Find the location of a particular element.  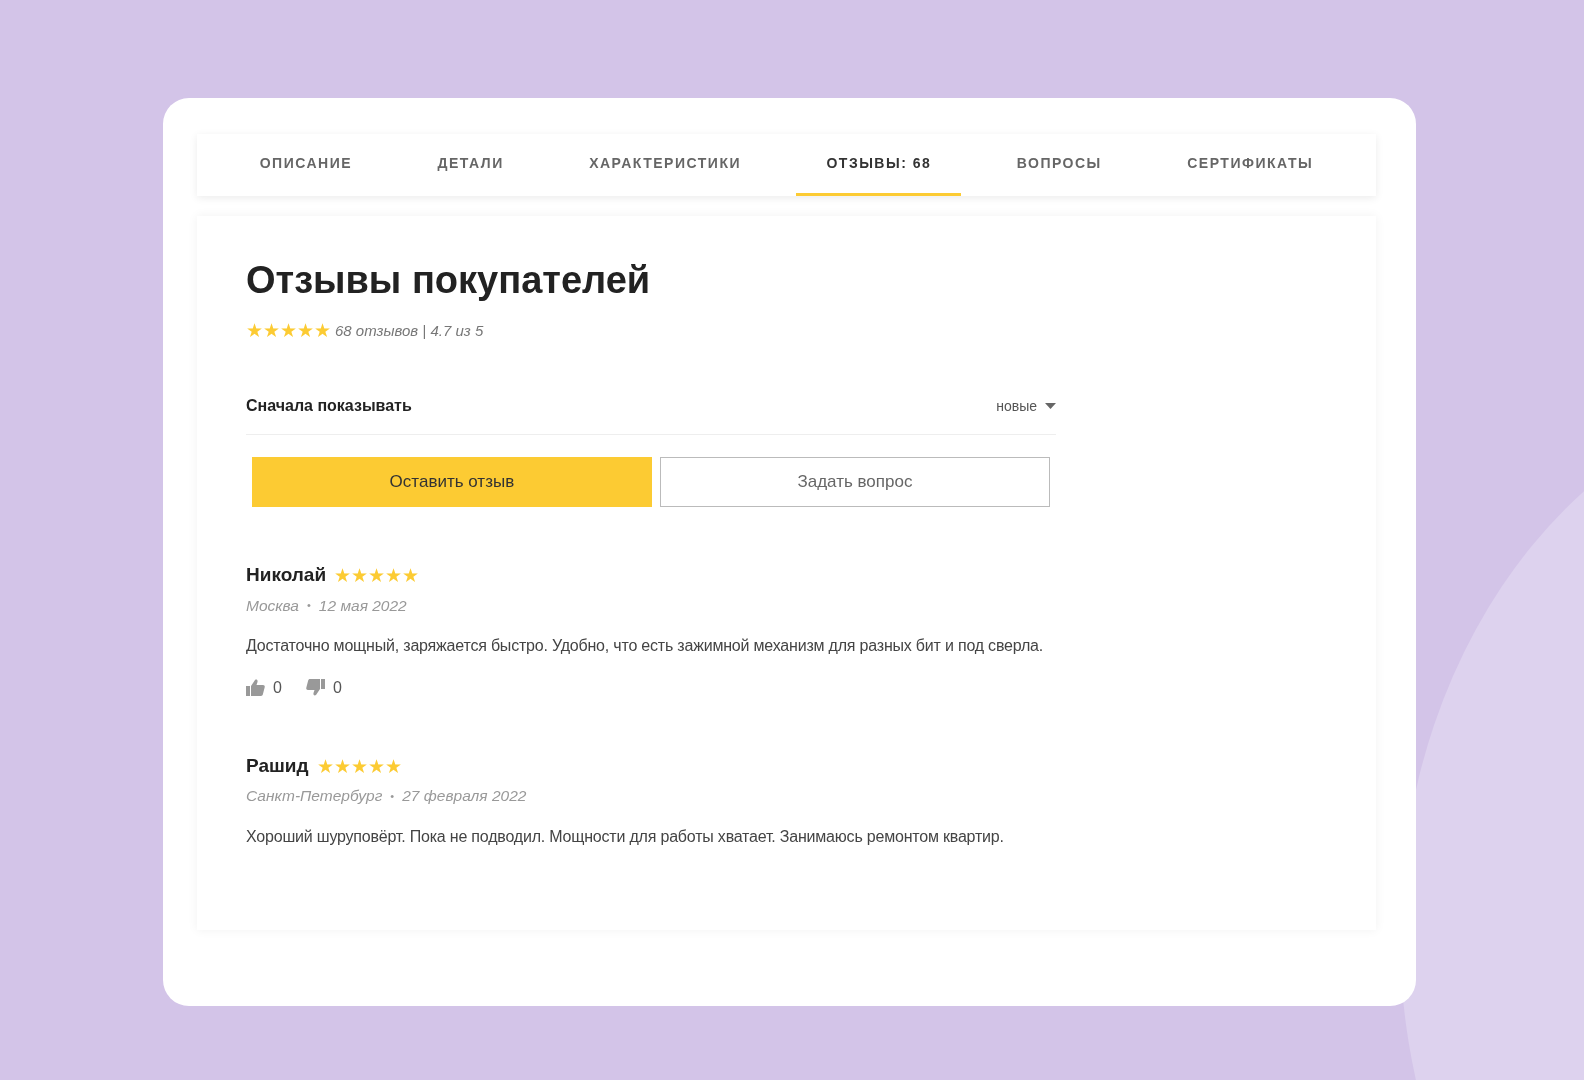

review-date: 27 февраля 2022 is located at coordinates (464, 796).